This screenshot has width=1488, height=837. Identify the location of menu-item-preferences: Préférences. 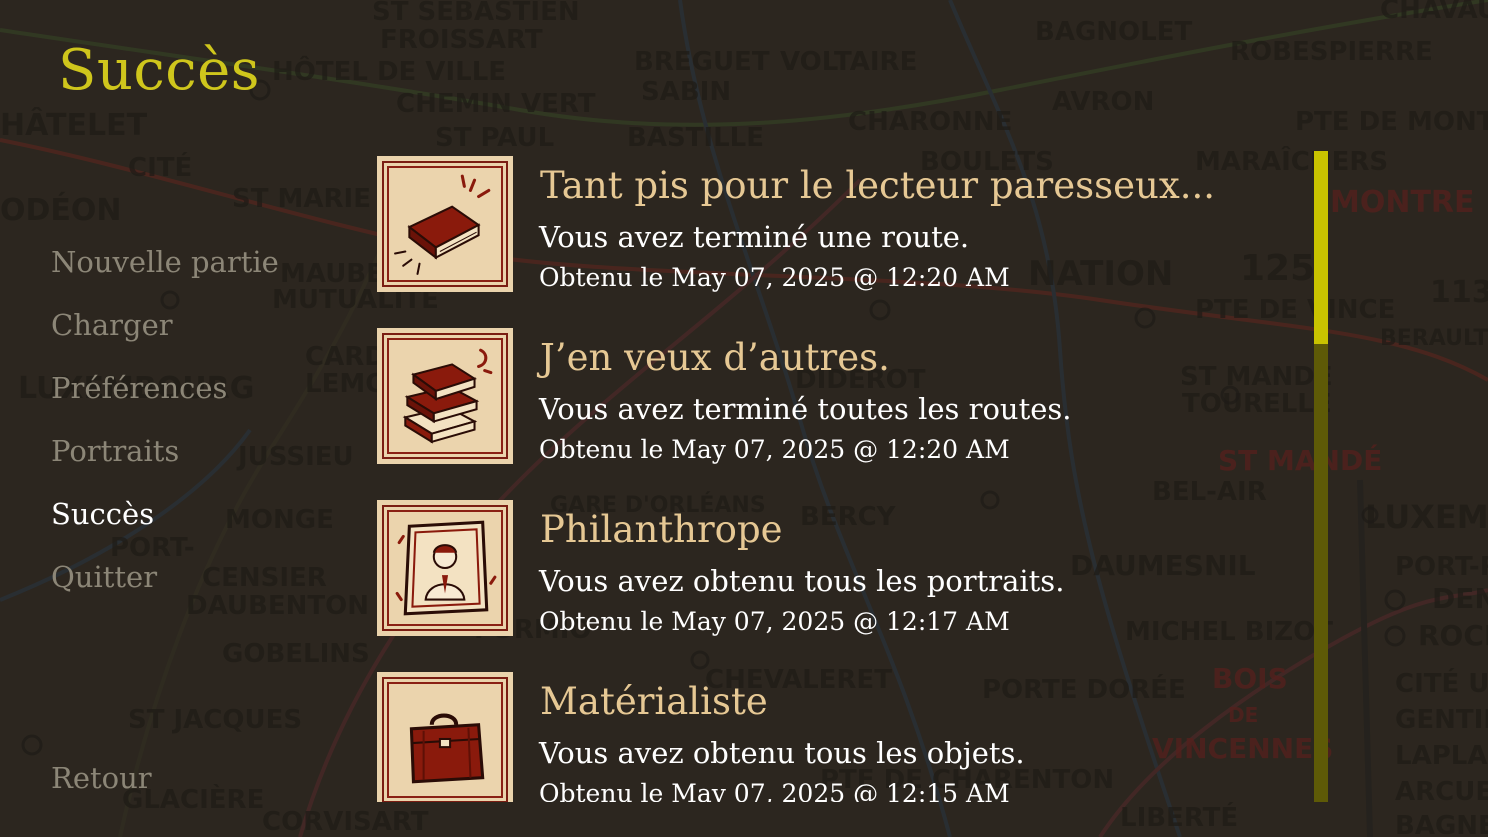
(139, 388).